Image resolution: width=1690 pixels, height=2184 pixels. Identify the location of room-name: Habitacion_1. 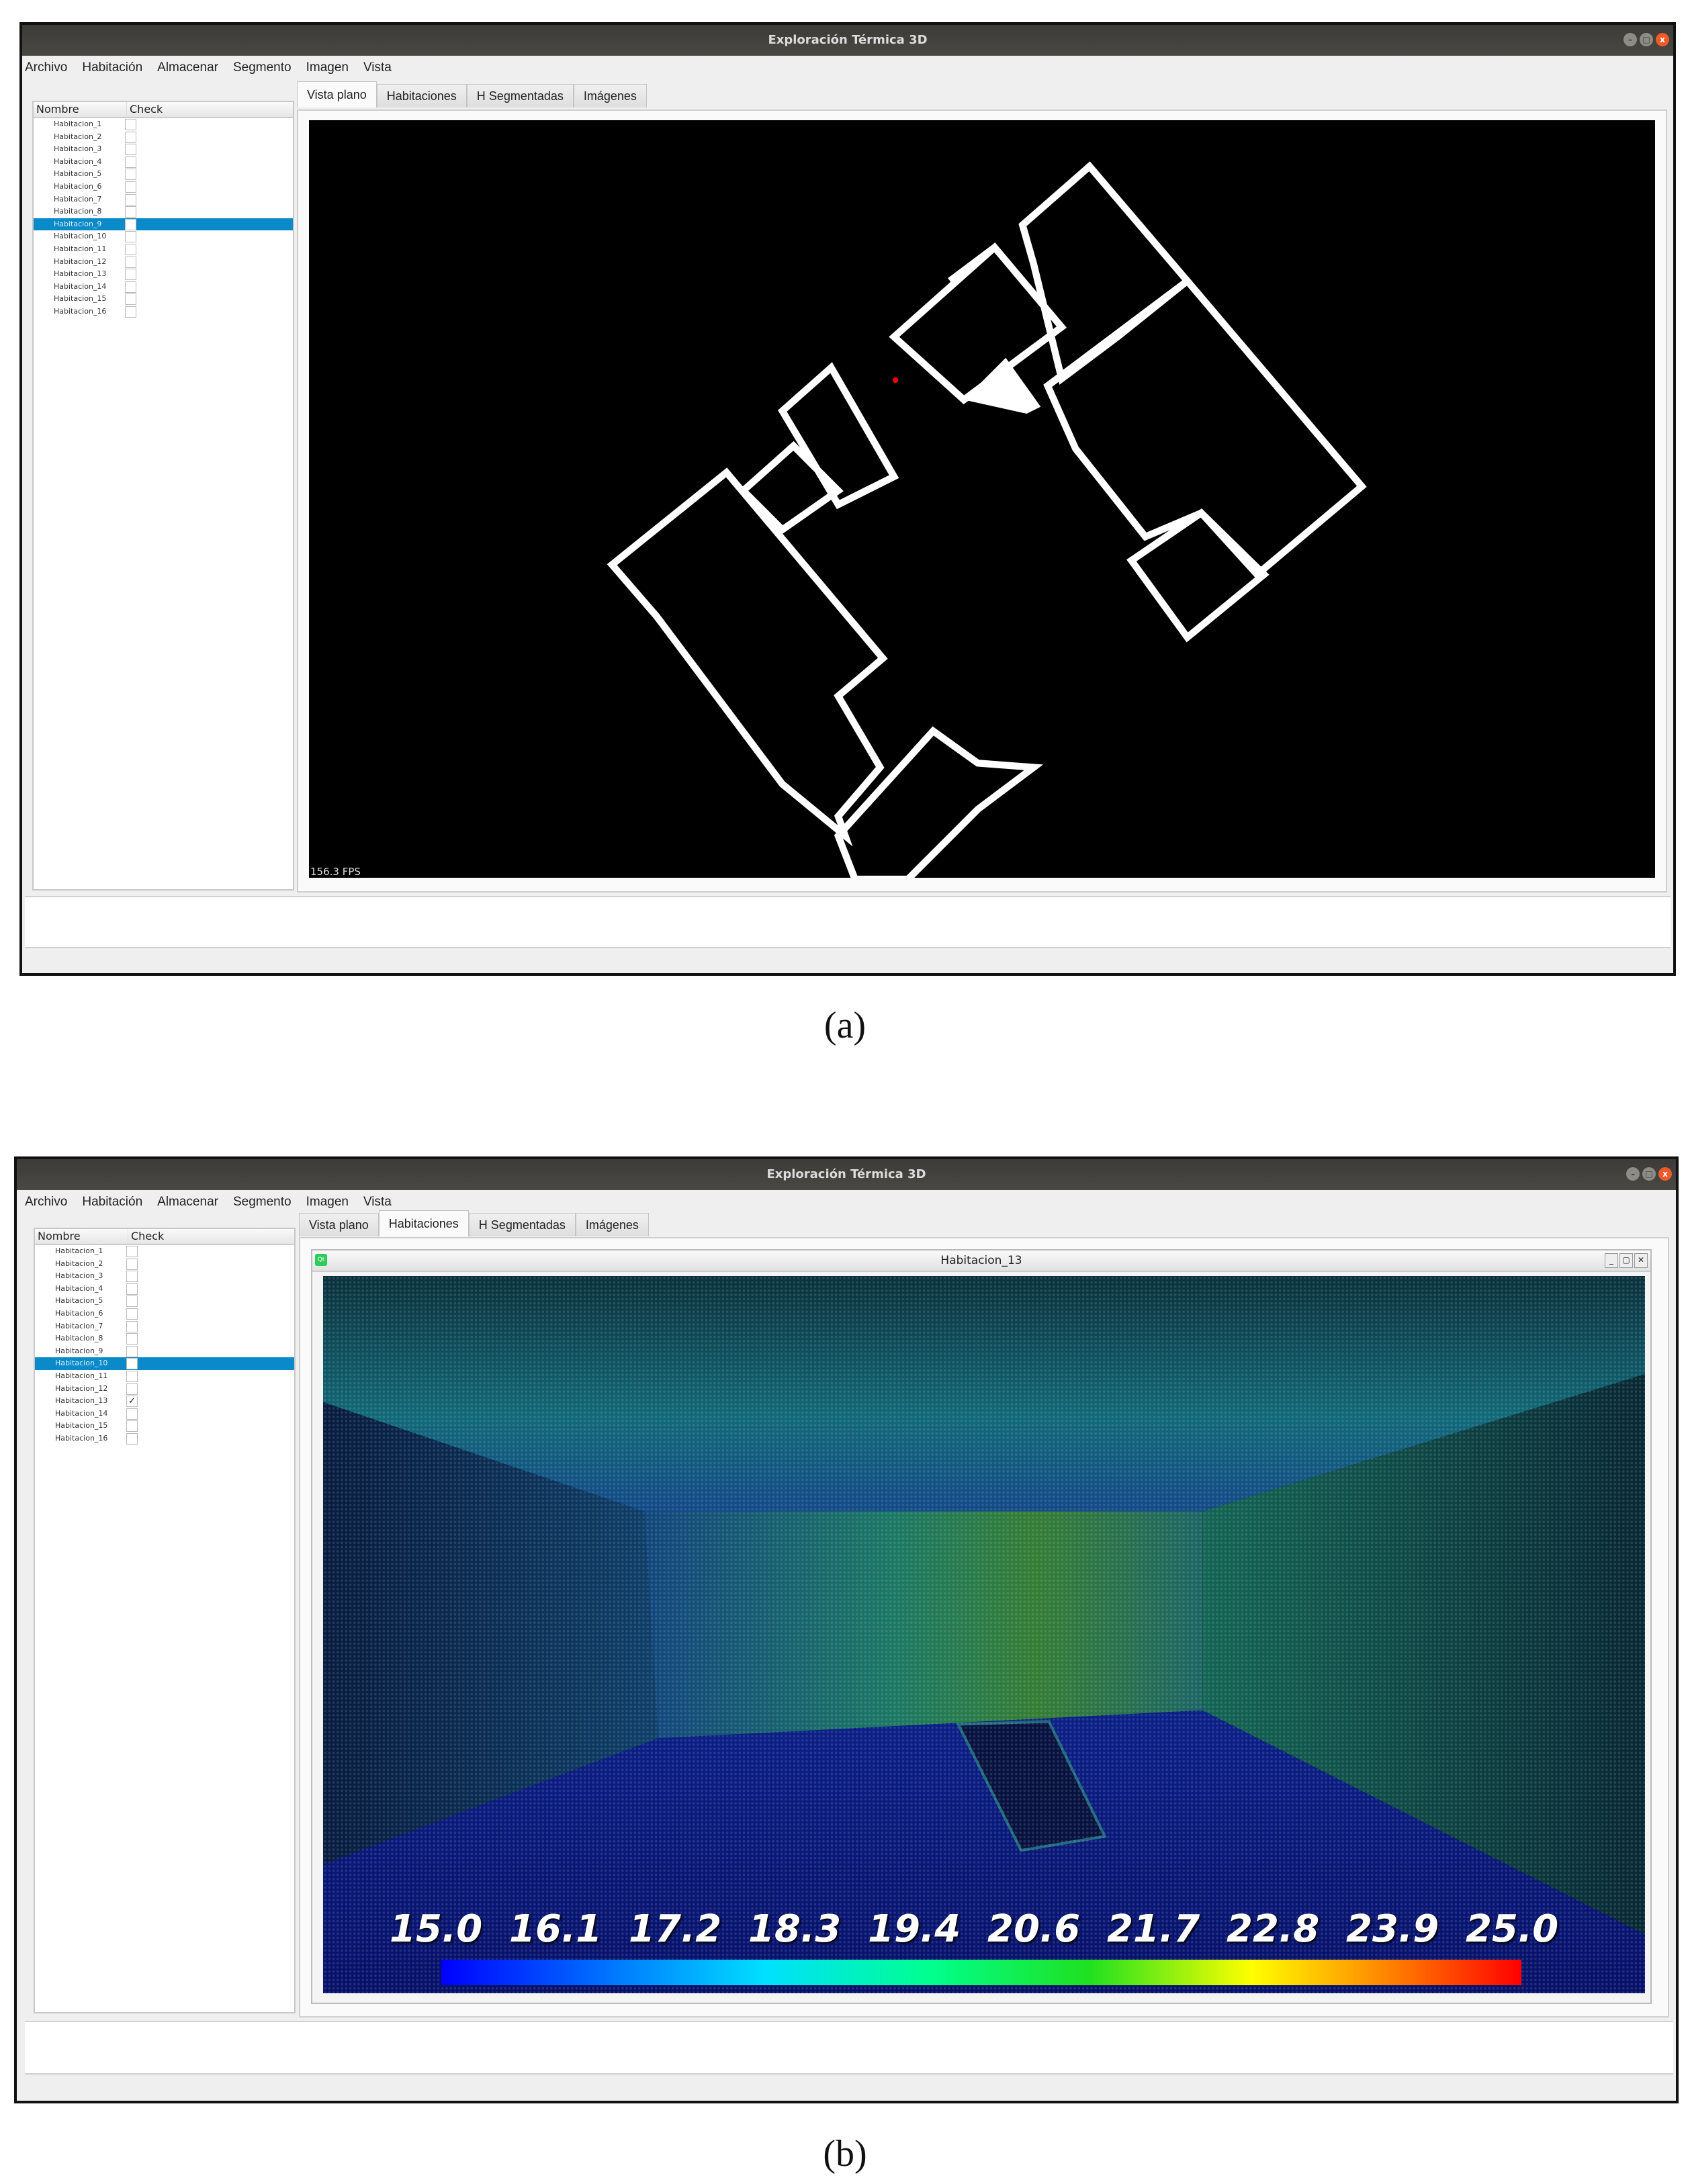
(79, 1250).